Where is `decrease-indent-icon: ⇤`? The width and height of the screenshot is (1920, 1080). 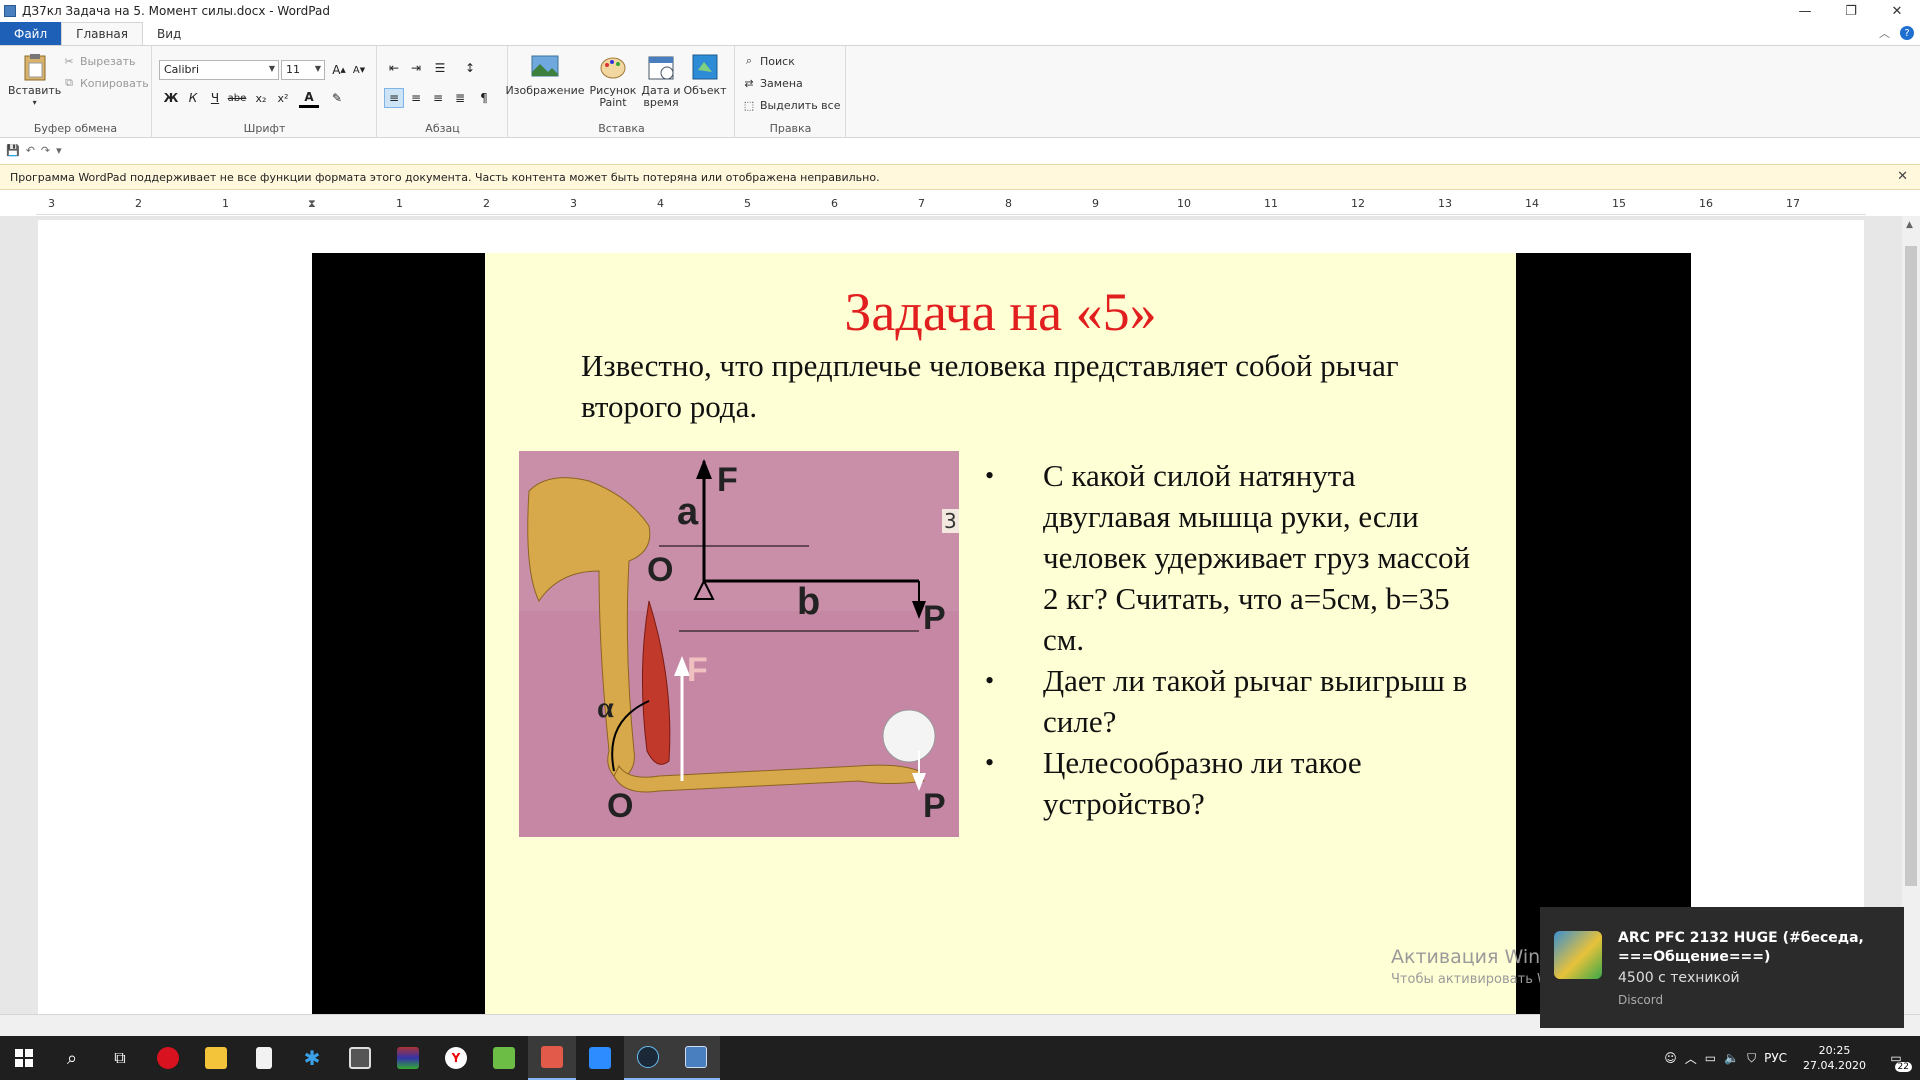 decrease-indent-icon: ⇤ is located at coordinates (394, 68).